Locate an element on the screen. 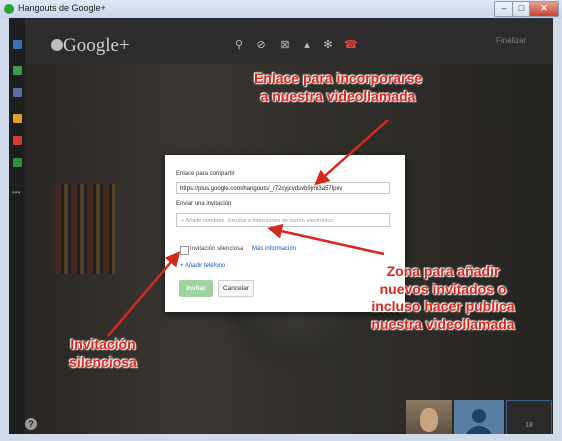  annotation-share-line2: a nuestra videollamada is located at coordinates (338, 95).